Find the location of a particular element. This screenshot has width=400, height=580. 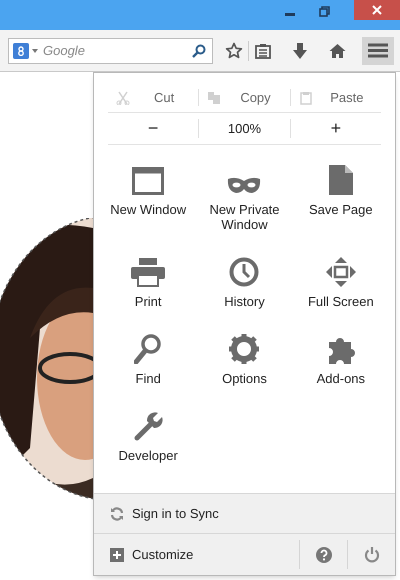

menu-button is located at coordinates (378, 50).